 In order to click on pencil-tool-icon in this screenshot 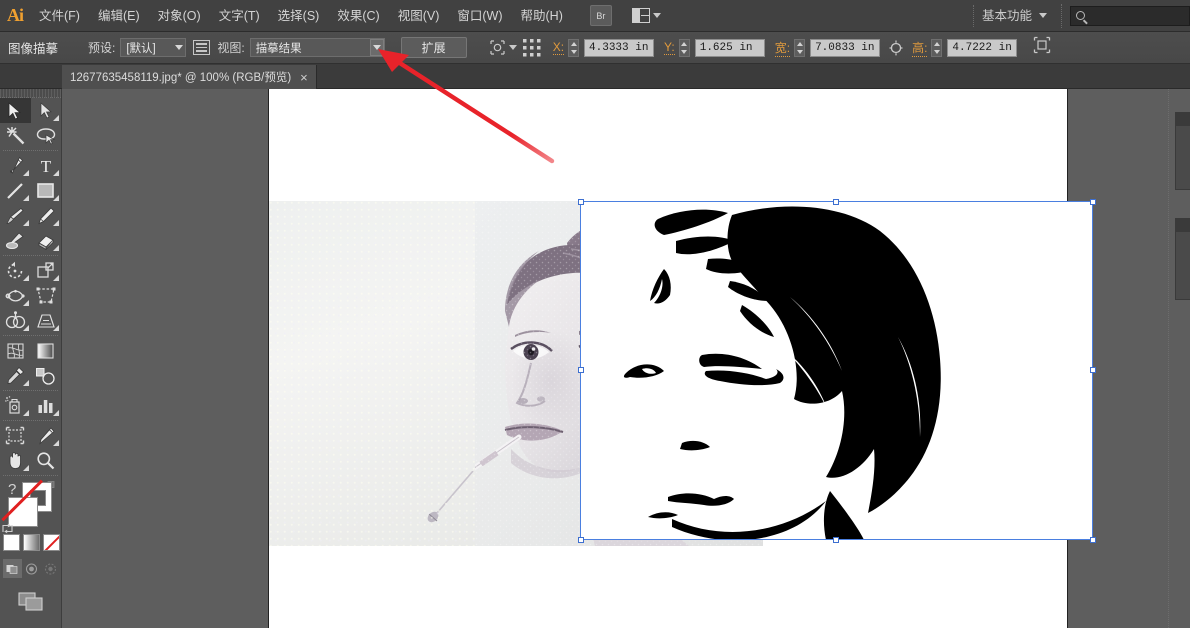, I will do `click(46, 215)`.